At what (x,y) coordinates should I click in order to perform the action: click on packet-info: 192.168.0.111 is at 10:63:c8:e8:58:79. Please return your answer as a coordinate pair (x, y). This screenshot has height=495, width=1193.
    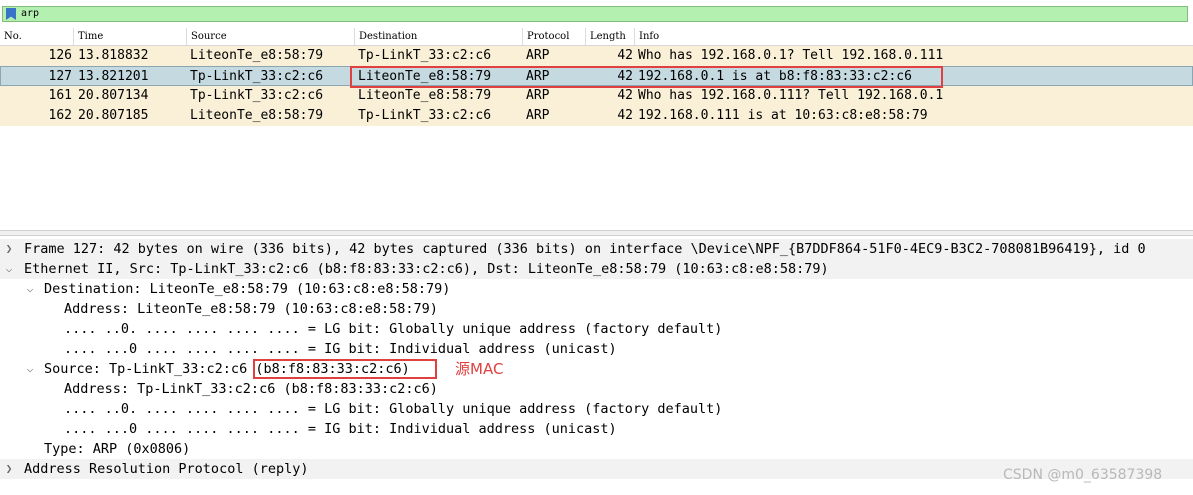
    Looking at the image, I should click on (783, 115).